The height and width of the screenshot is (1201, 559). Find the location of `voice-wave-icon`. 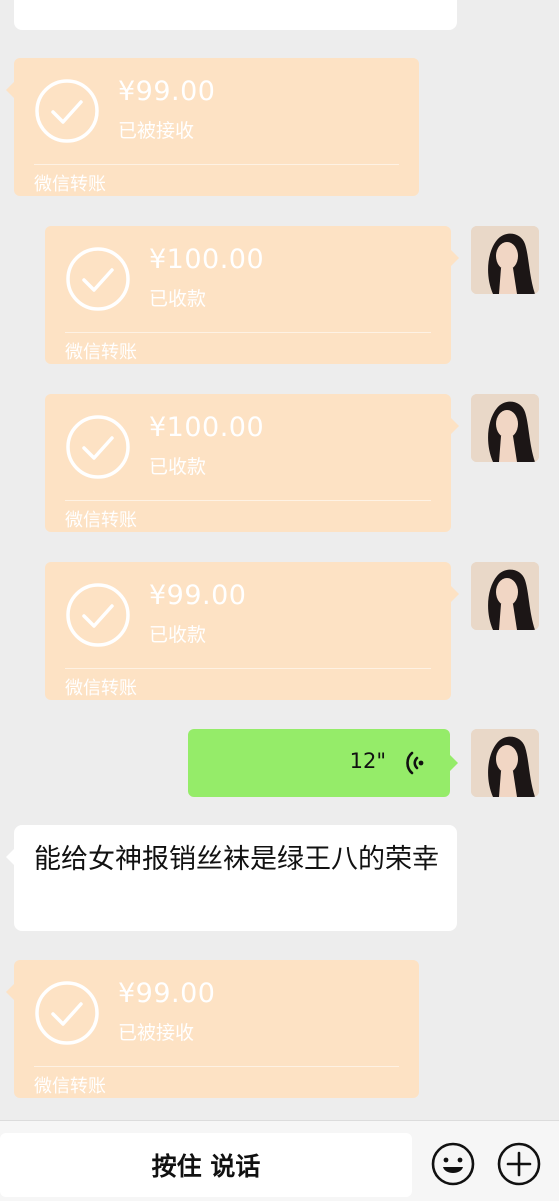

voice-wave-icon is located at coordinates (415, 763).